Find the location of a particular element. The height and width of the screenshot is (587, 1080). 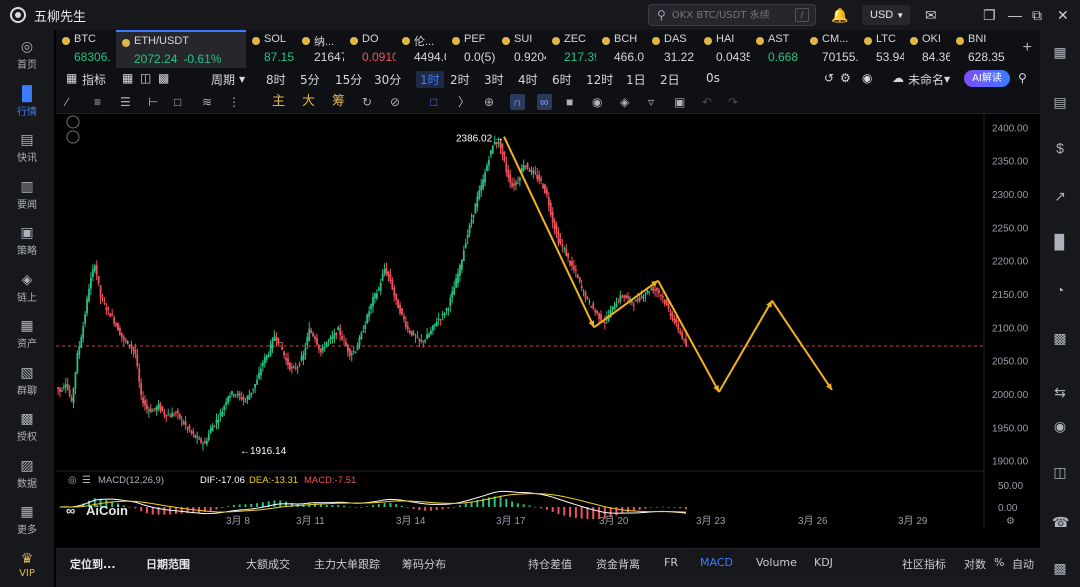

sidebar-item-3: ▥ 要闻 is located at coordinates (27, 194).